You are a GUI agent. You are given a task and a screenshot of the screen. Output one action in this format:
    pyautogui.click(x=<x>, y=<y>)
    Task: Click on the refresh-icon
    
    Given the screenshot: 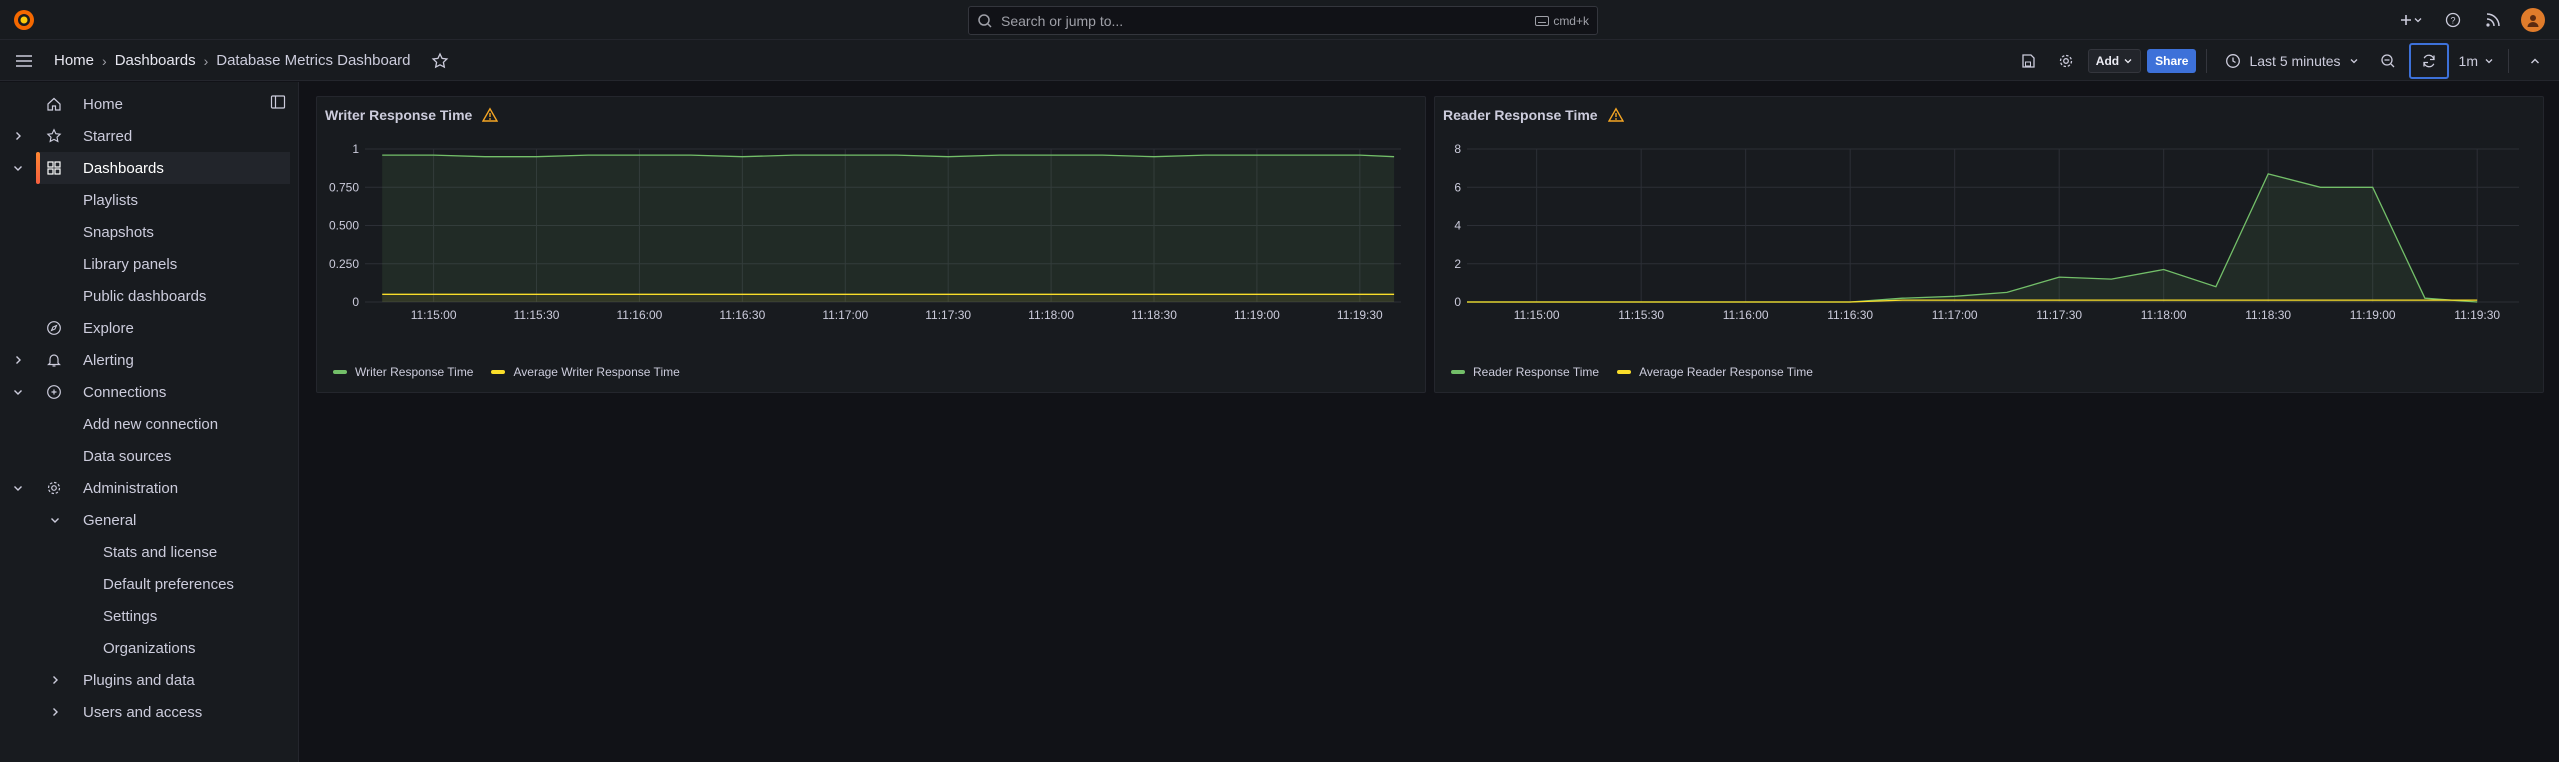 What is the action you would take?
    pyautogui.click(x=2428, y=60)
    